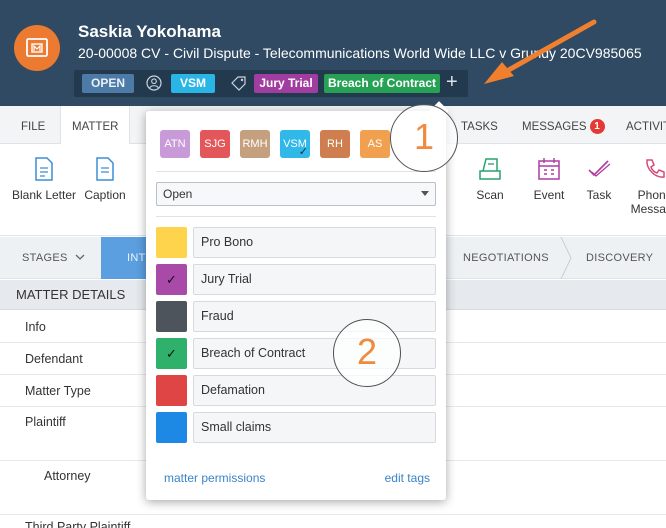  Describe the element at coordinates (215, 144) in the screenshot. I see `staff-chip-sjg: SJG` at that location.